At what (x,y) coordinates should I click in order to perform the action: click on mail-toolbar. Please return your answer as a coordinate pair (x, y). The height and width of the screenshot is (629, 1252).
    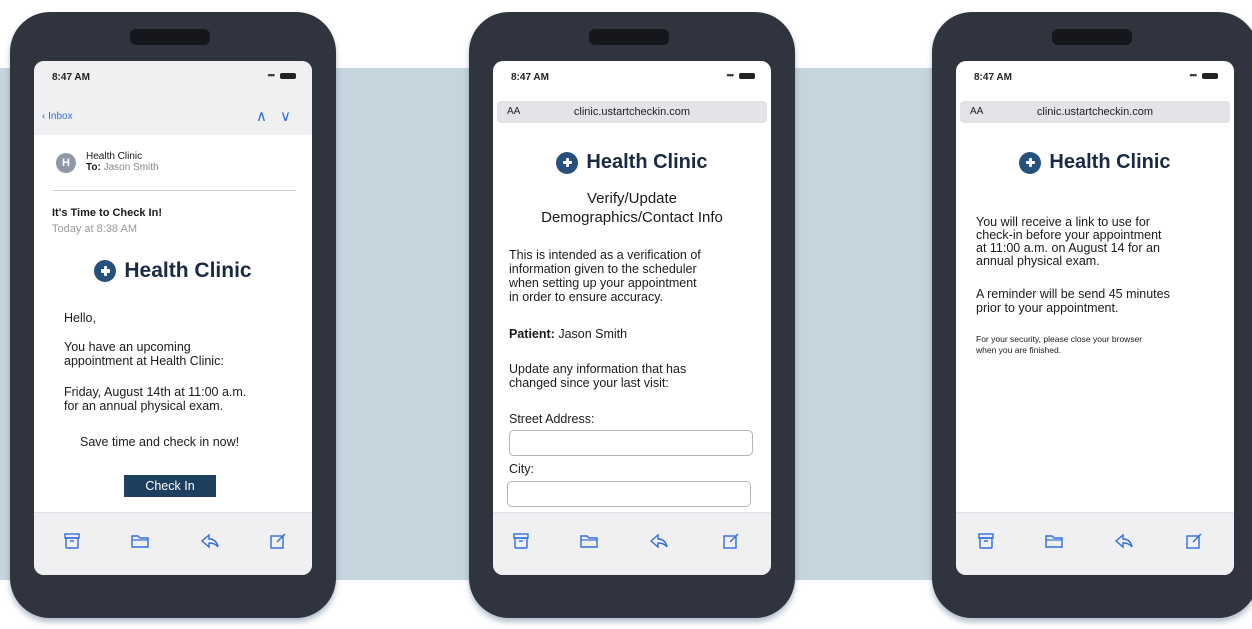
    Looking at the image, I should click on (173, 543).